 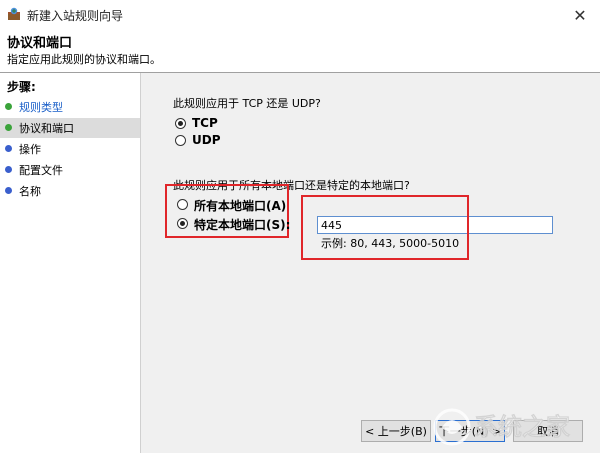 What do you see at coordinates (46, 128) in the screenshot?
I see `step-label: 协议和端口` at bounding box center [46, 128].